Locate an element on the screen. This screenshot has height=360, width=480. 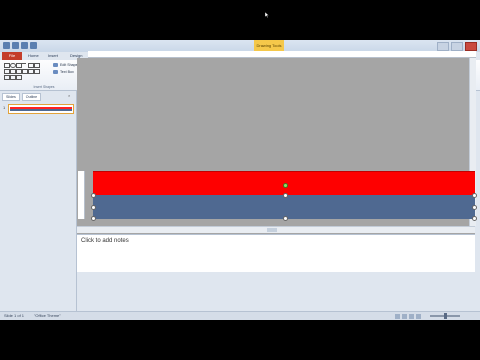
rotation-handle is located at coordinates (285, 185).